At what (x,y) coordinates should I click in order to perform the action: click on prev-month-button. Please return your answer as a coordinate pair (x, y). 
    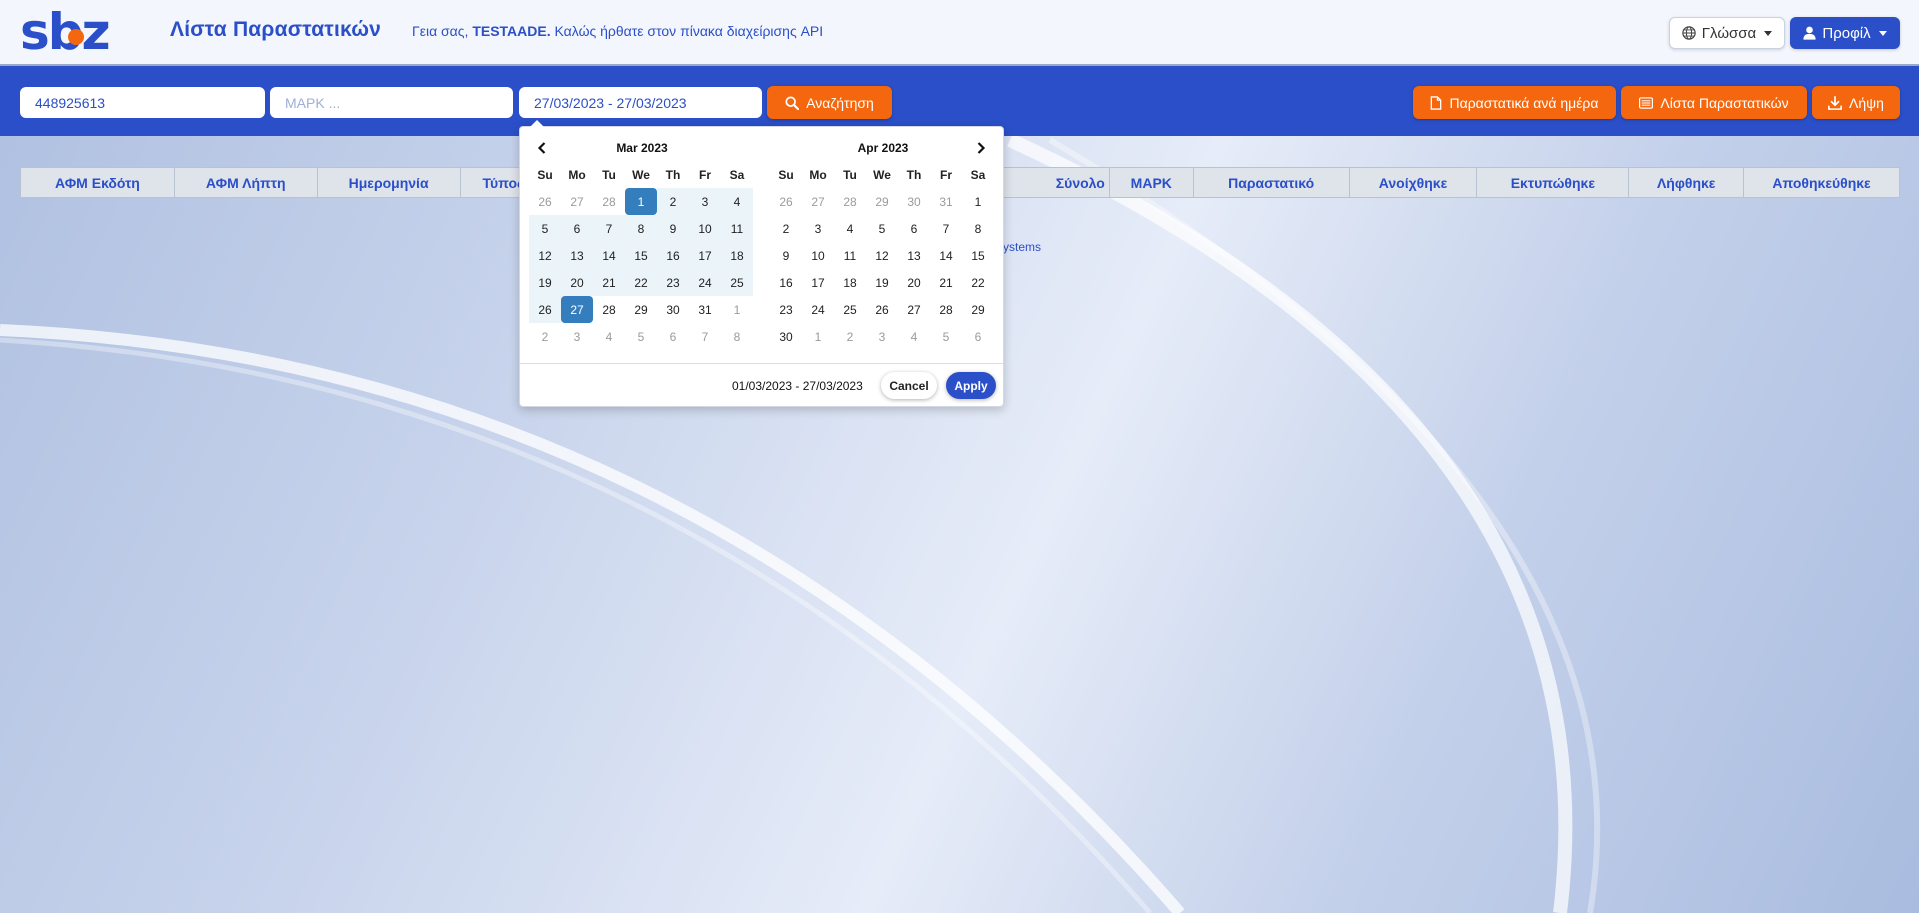
    Looking at the image, I should click on (542, 148).